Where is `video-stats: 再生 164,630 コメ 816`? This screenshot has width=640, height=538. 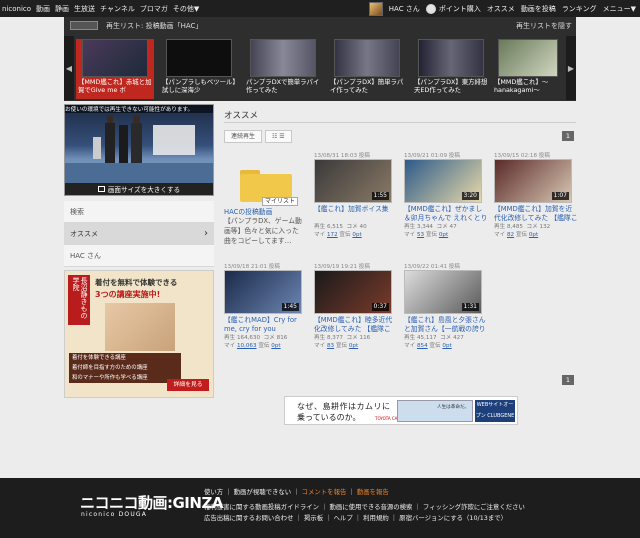 video-stats: 再生 164,630 コメ 816 is located at coordinates (256, 338).